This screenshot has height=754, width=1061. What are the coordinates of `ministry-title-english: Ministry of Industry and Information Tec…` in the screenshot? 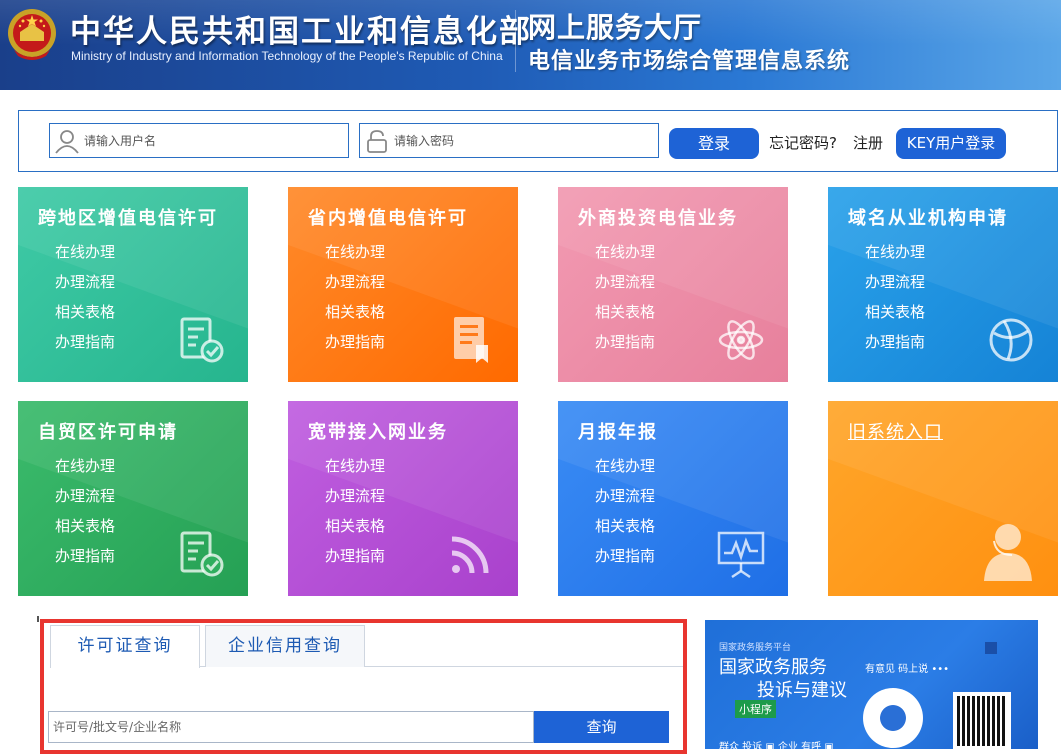 It's located at (287, 56).